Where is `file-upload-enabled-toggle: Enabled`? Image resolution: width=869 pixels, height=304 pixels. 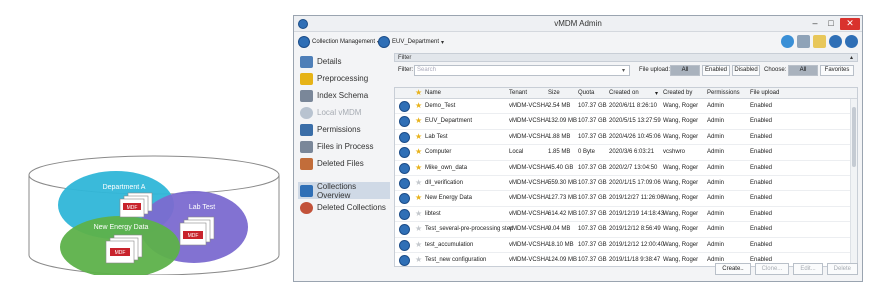 file-upload-enabled-toggle: Enabled is located at coordinates (716, 70).